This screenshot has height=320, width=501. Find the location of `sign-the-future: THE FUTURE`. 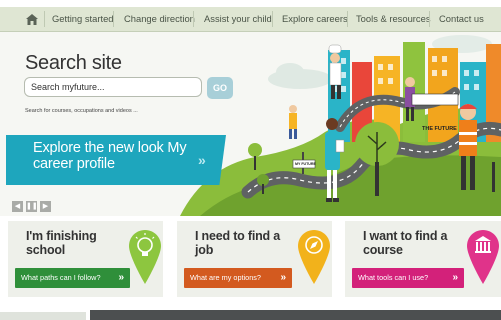

sign-the-future: THE FUTURE is located at coordinates (439, 129).